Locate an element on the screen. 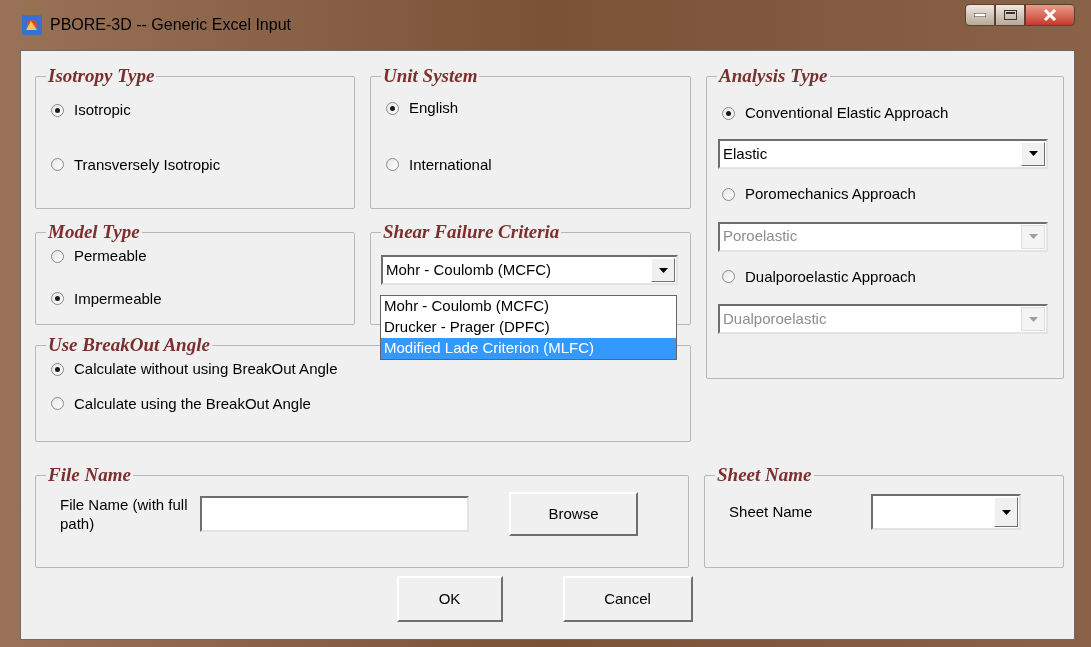 Image resolution: width=1091 pixels, height=647 pixels. radio-option: Calculate without using BreakOut Angle is located at coordinates (194, 369).